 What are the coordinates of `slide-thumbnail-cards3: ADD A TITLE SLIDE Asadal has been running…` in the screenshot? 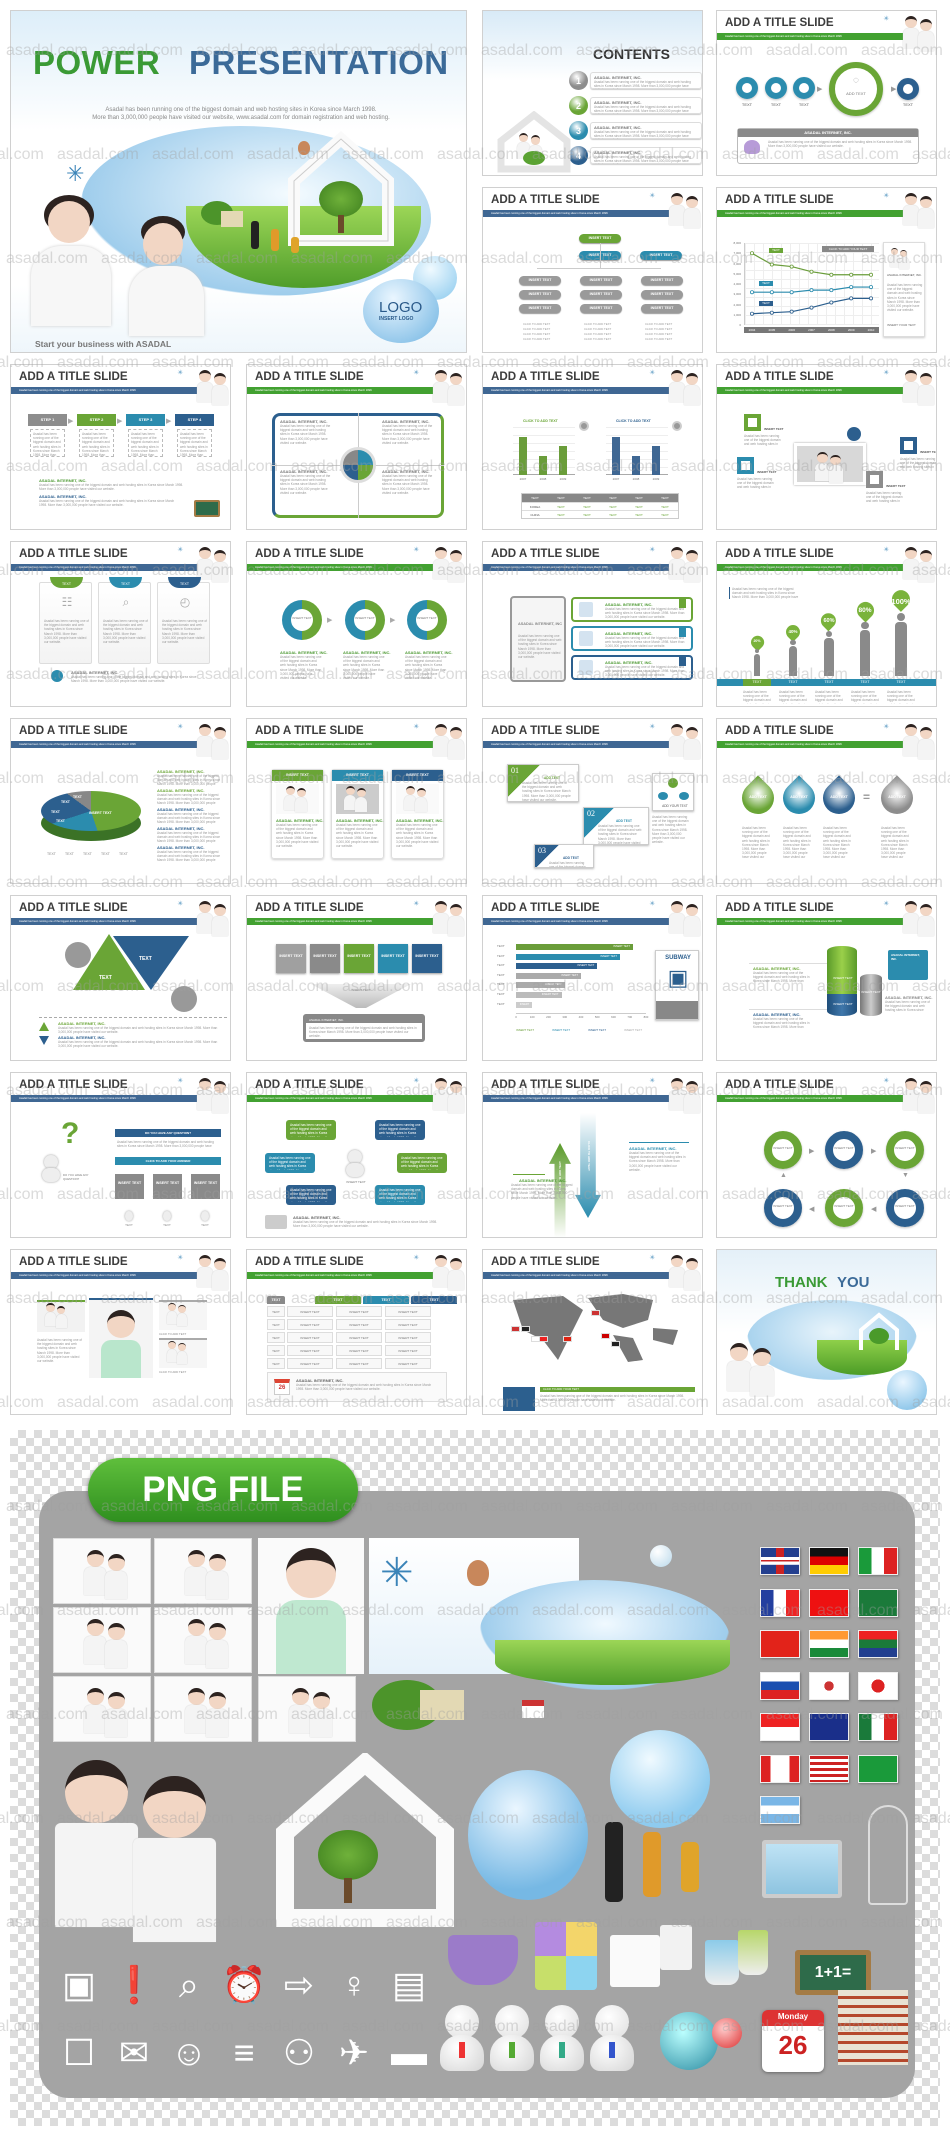 It's located at (120, 624).